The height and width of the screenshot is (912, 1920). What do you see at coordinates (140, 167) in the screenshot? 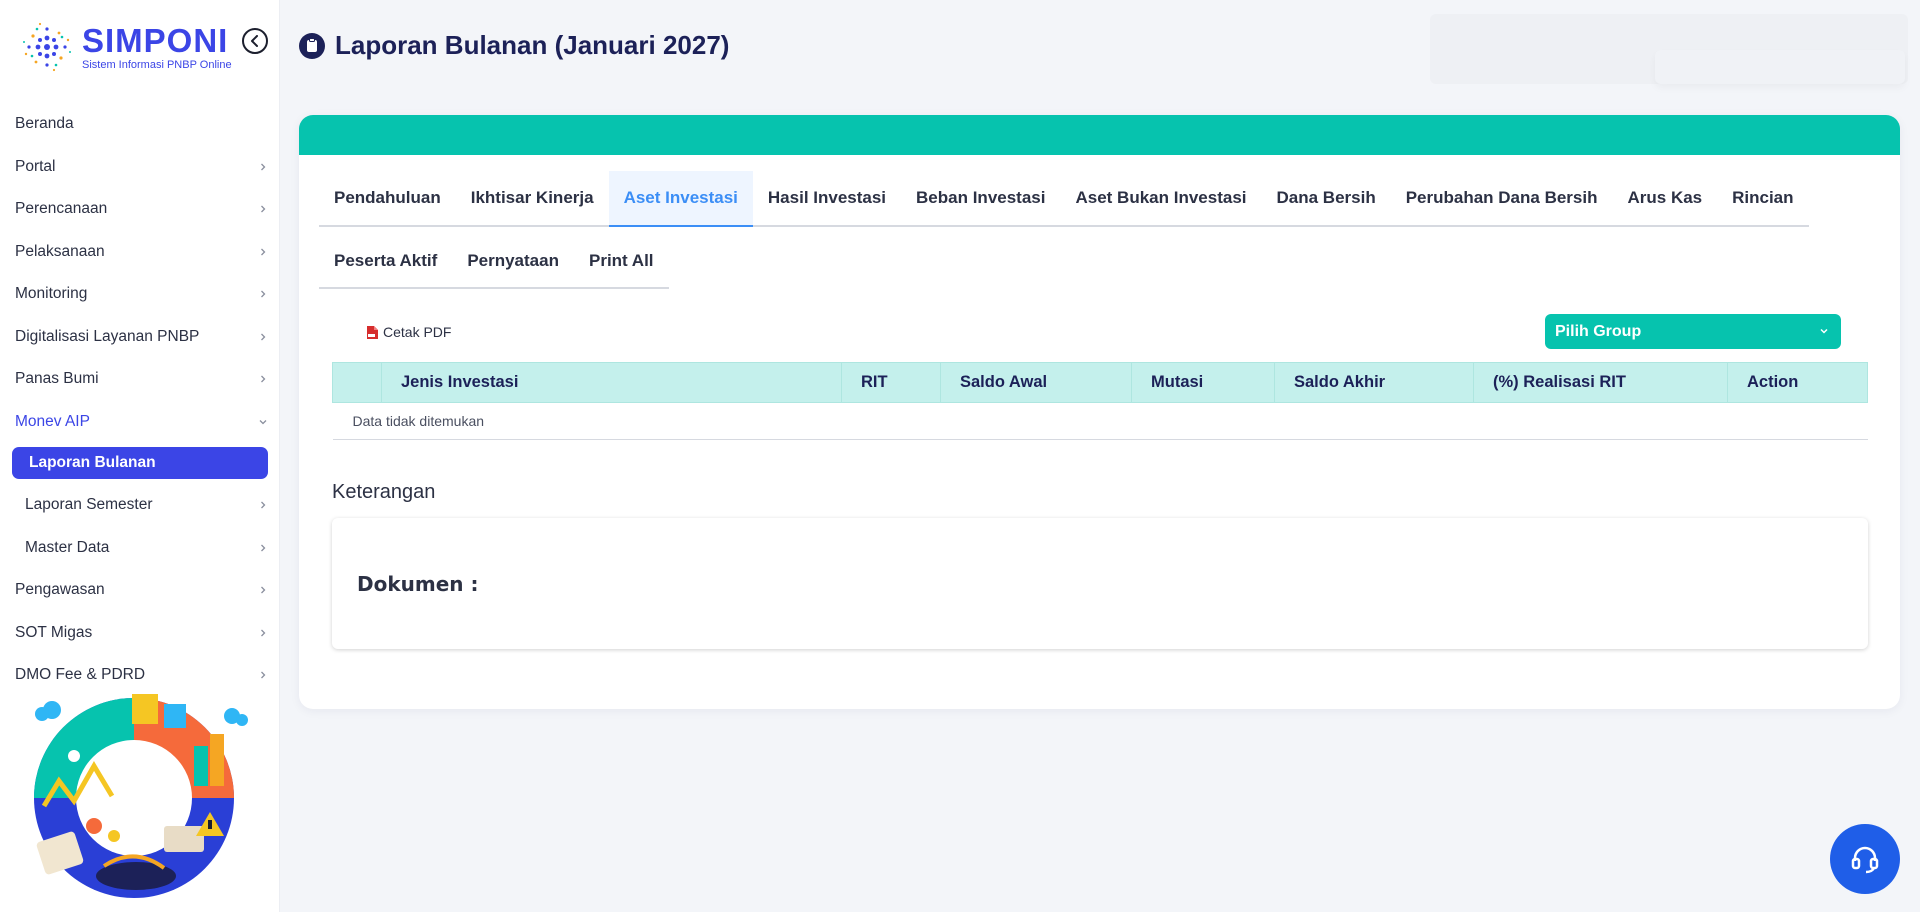
I see `sidebar-item-portal: Portal` at bounding box center [140, 167].